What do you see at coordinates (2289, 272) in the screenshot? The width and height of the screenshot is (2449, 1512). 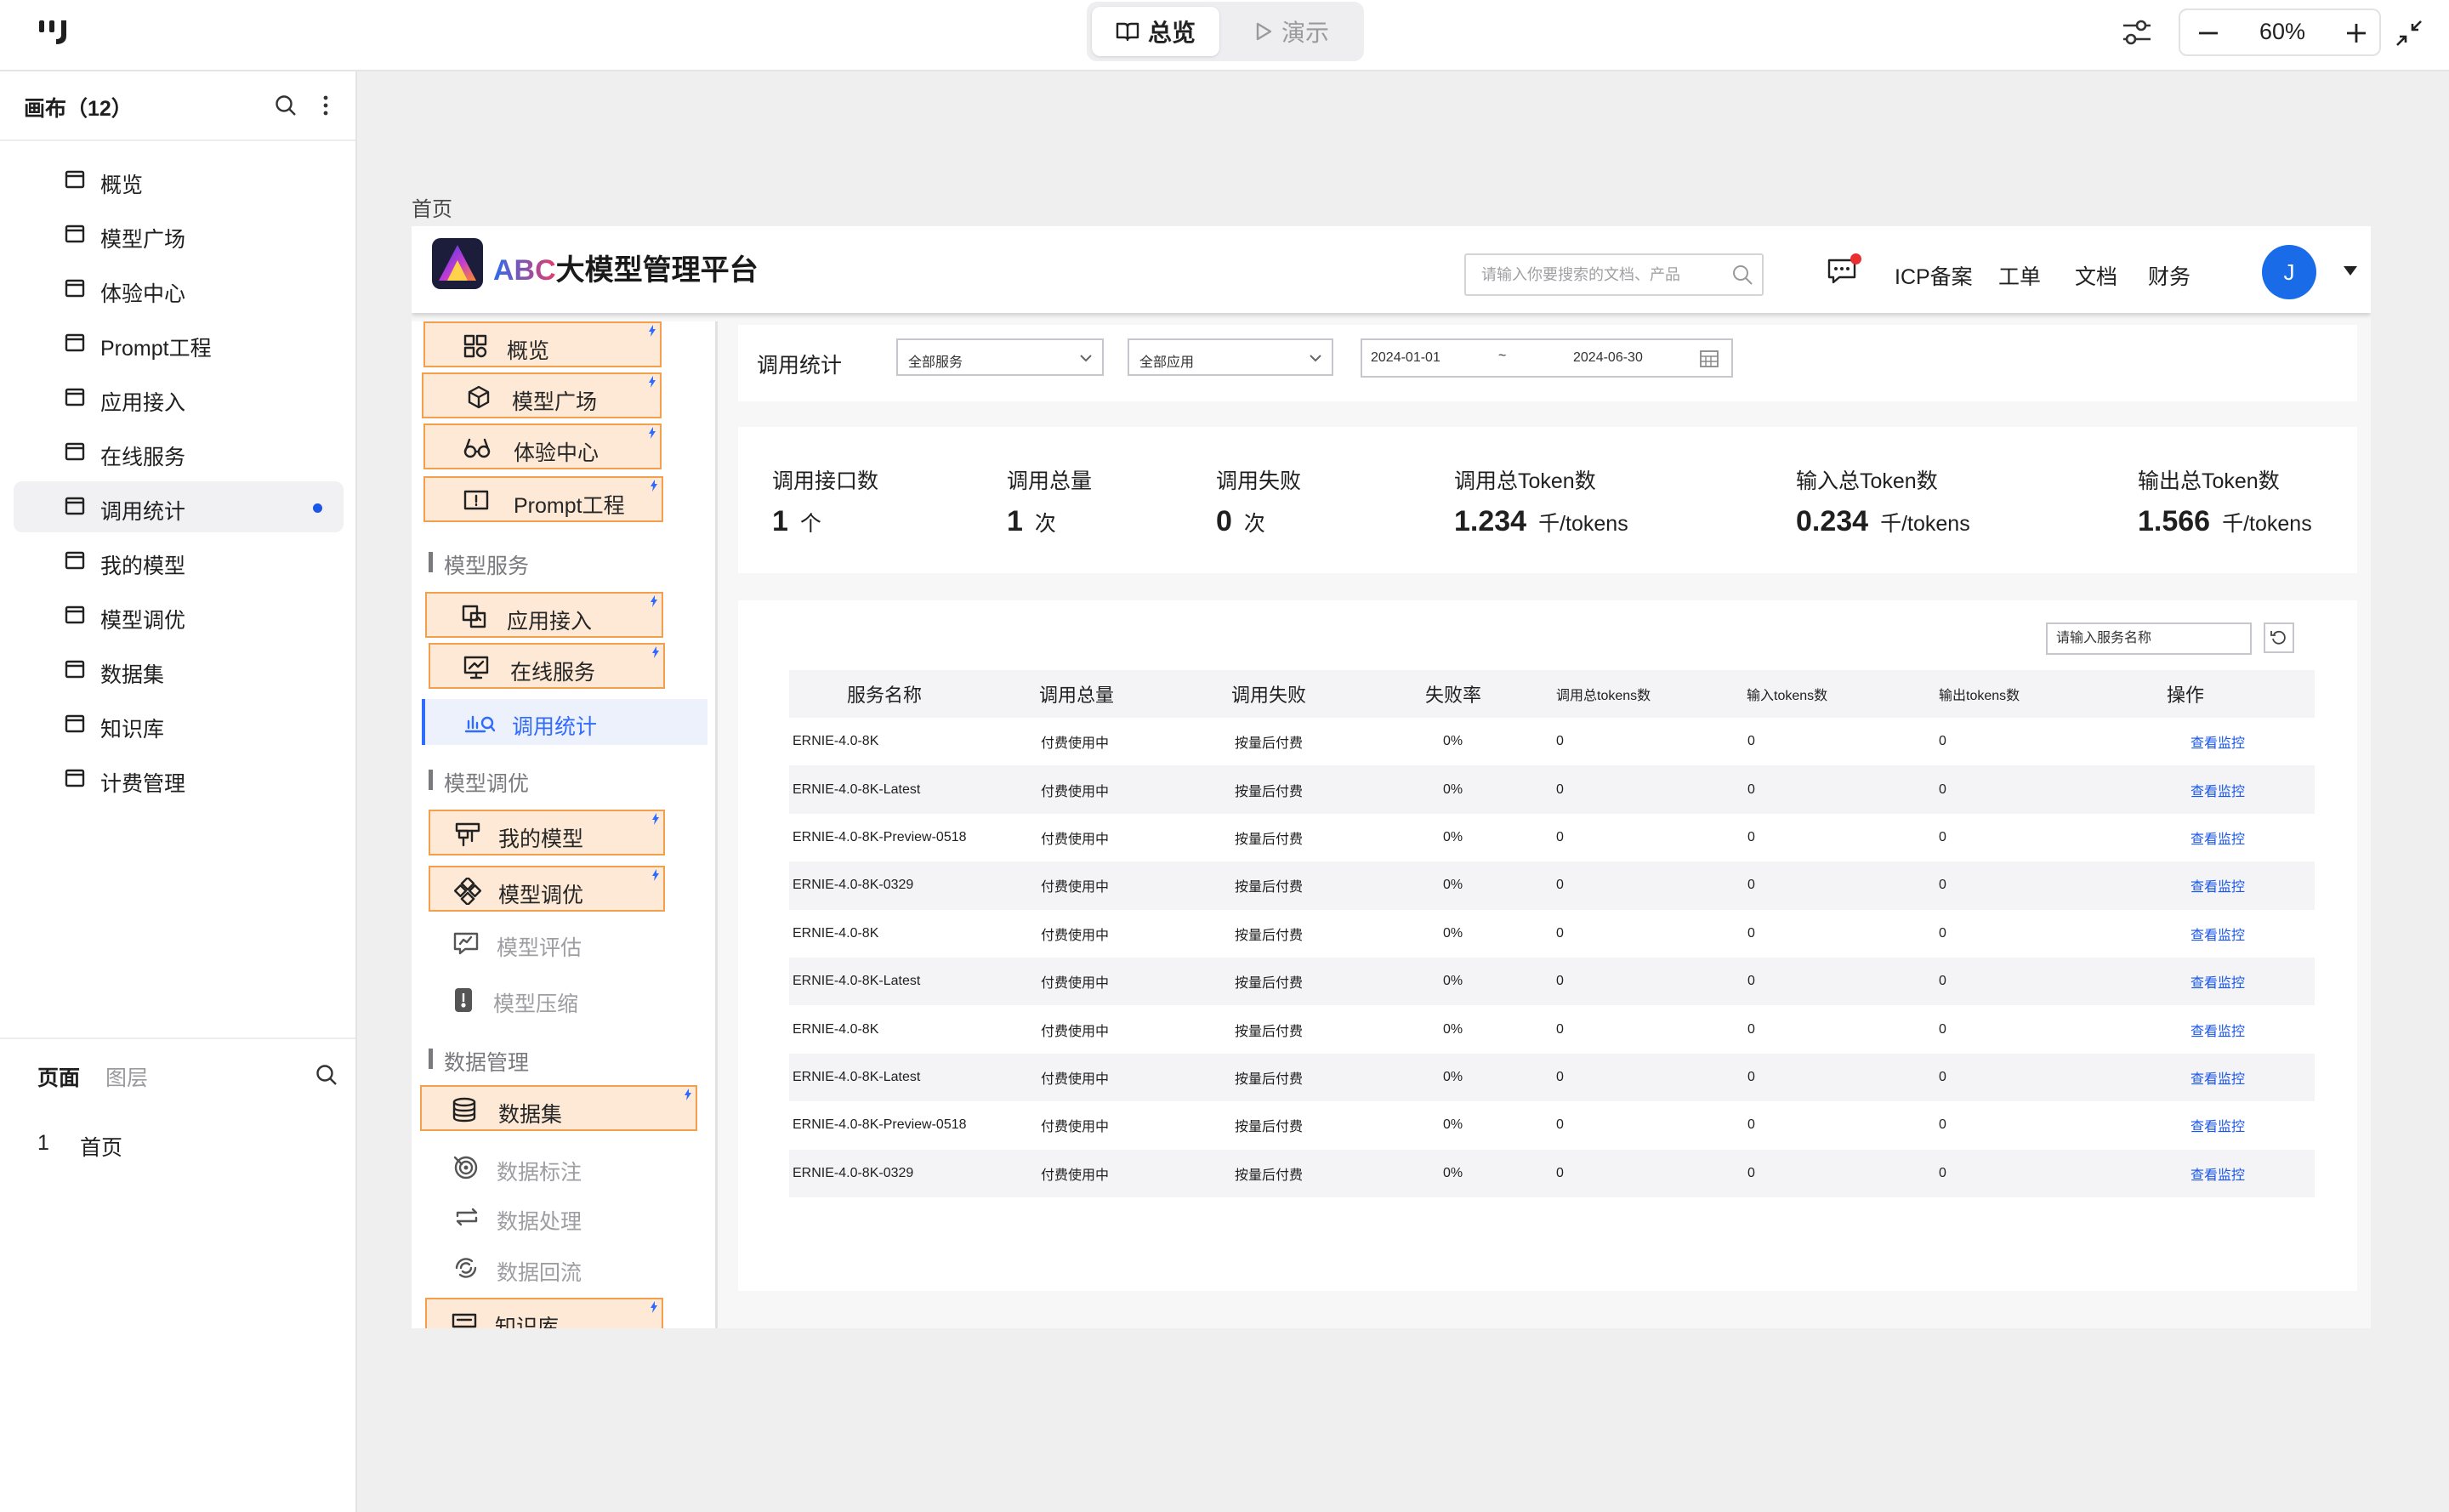 I see `user-avatar: J` at bounding box center [2289, 272].